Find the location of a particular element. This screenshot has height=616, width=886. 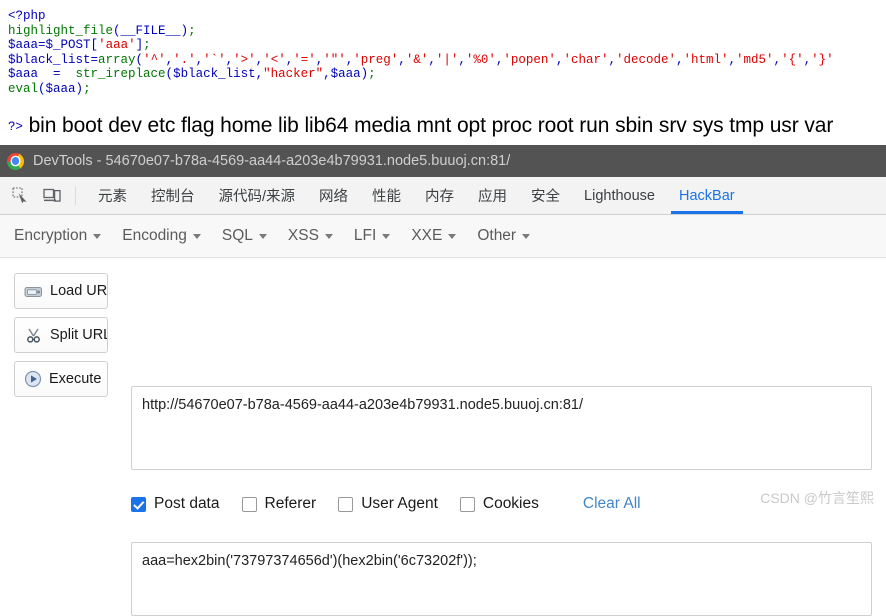

php-token: '&' is located at coordinates (417, 59).